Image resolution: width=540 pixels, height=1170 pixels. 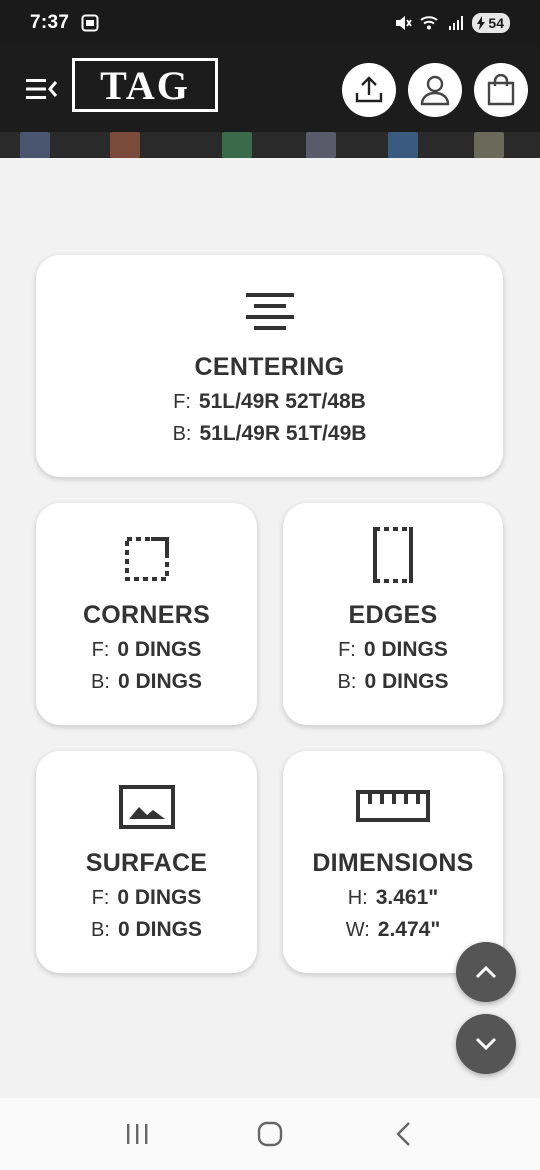 I want to click on card-title: CENTERING, so click(x=269, y=367).